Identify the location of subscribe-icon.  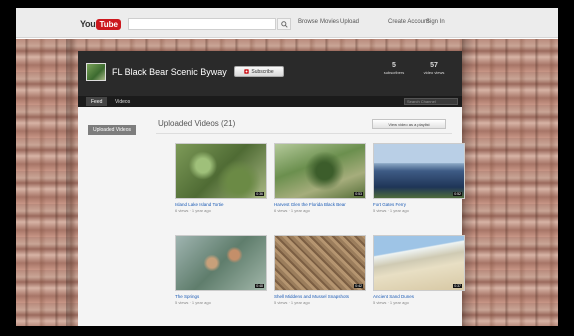
(247, 71).